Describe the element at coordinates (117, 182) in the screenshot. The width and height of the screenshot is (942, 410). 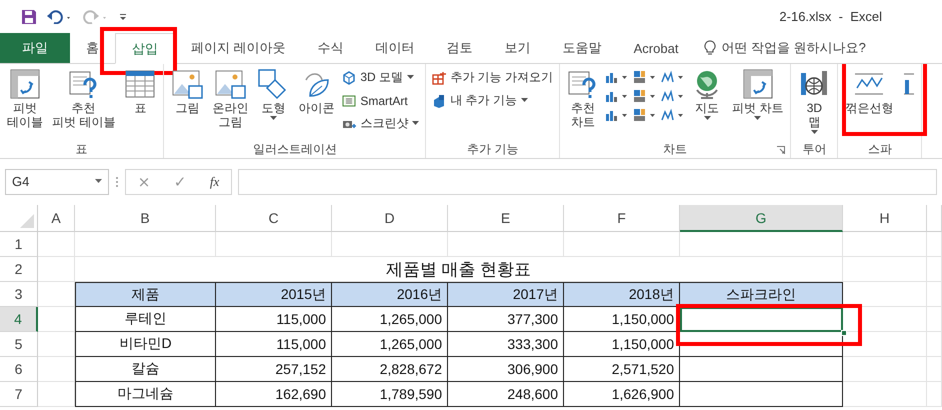
I see `grip-icon` at that location.